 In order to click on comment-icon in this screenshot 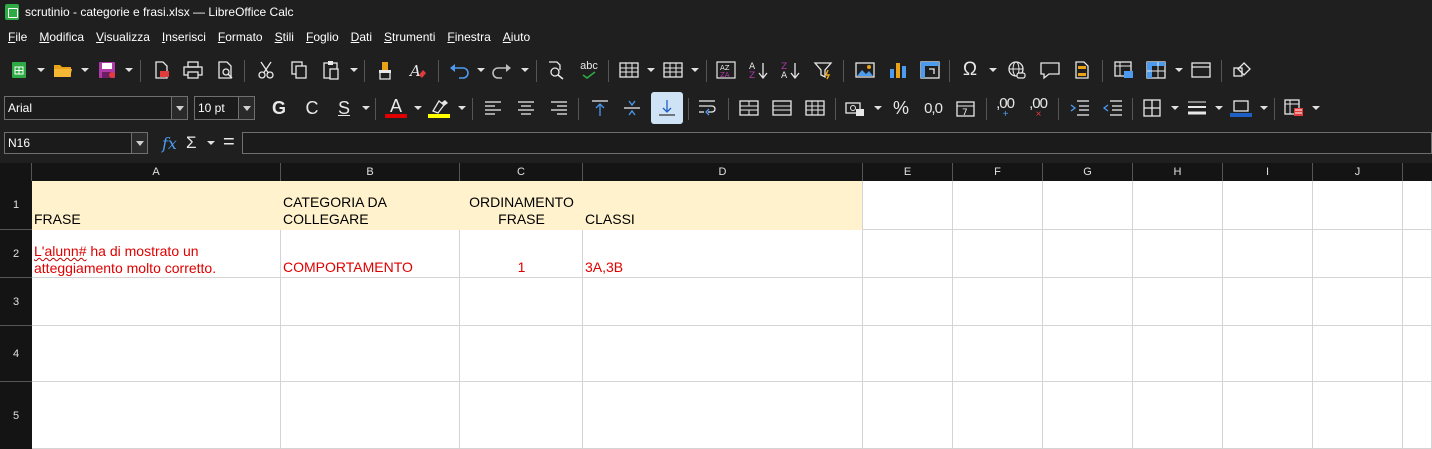, I will do `click(1050, 70)`.